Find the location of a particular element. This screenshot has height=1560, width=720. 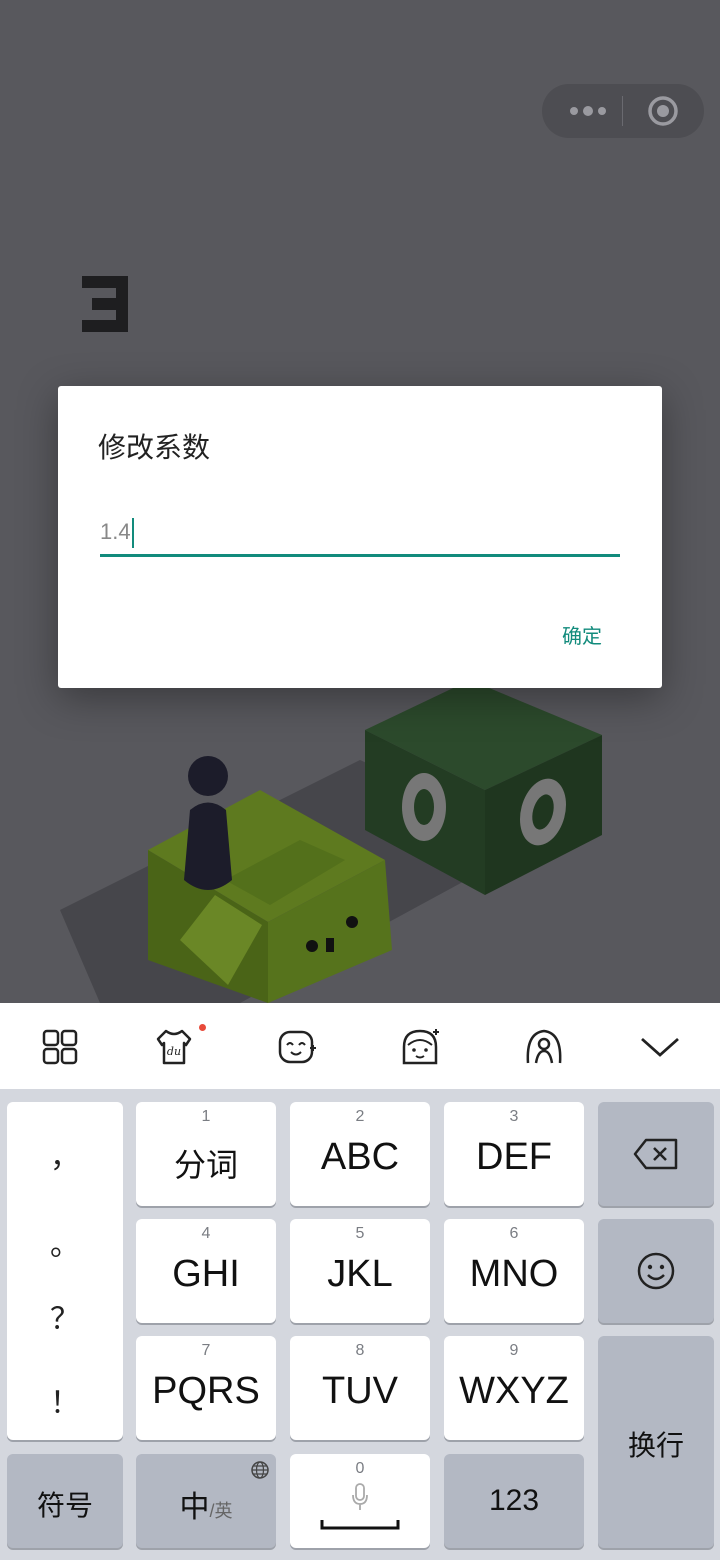

key-number: 2 is located at coordinates (360, 1116).